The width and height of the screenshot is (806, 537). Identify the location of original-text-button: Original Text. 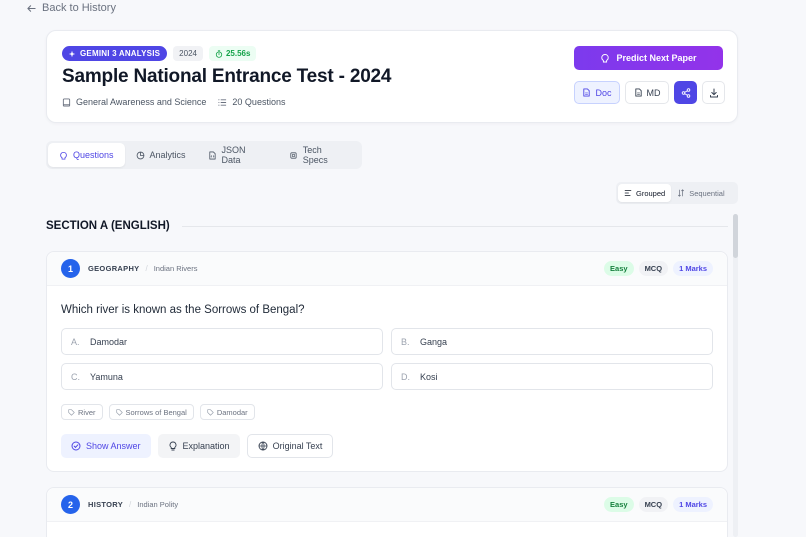
(290, 446).